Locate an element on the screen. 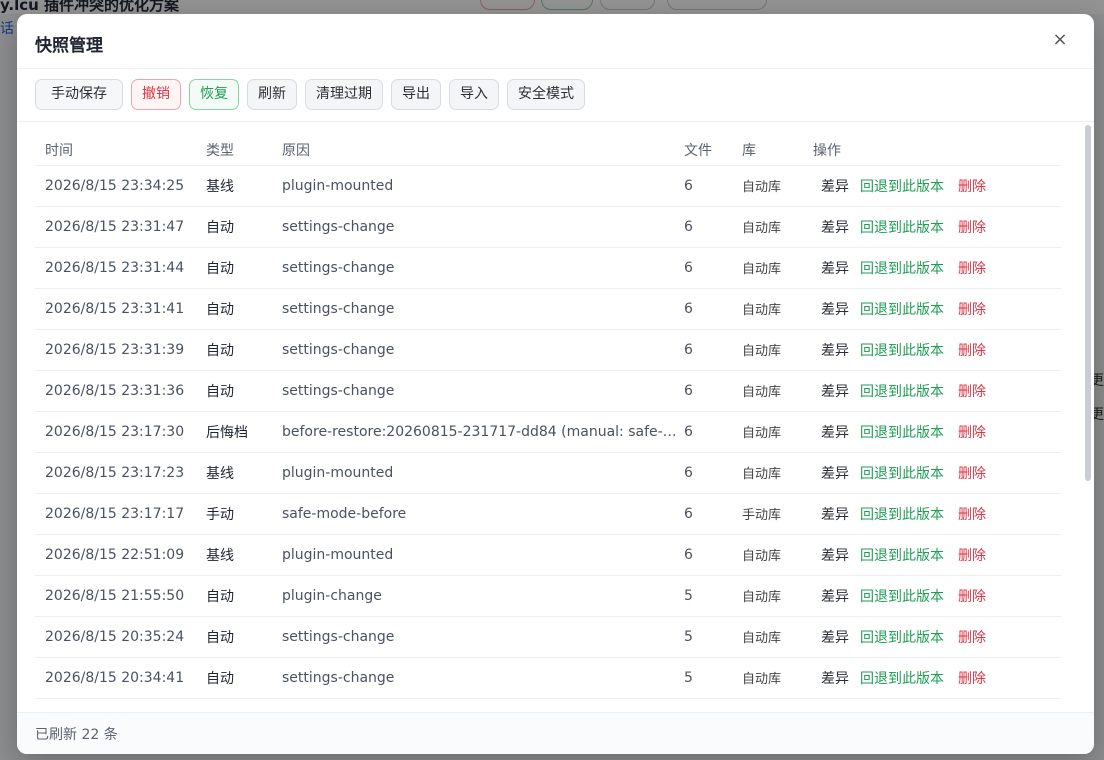  table-header-row: 时间 类型 原因 文件 库 操作 is located at coordinates (548, 150).